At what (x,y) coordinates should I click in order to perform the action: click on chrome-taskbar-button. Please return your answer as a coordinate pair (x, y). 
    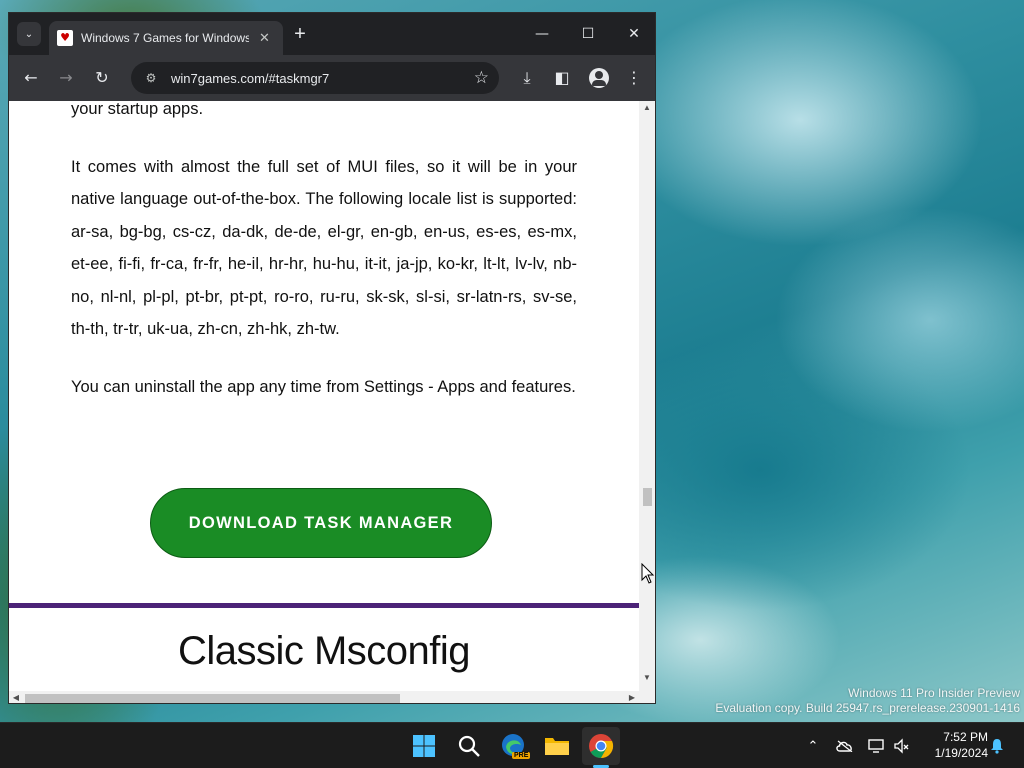
    Looking at the image, I should click on (601, 746).